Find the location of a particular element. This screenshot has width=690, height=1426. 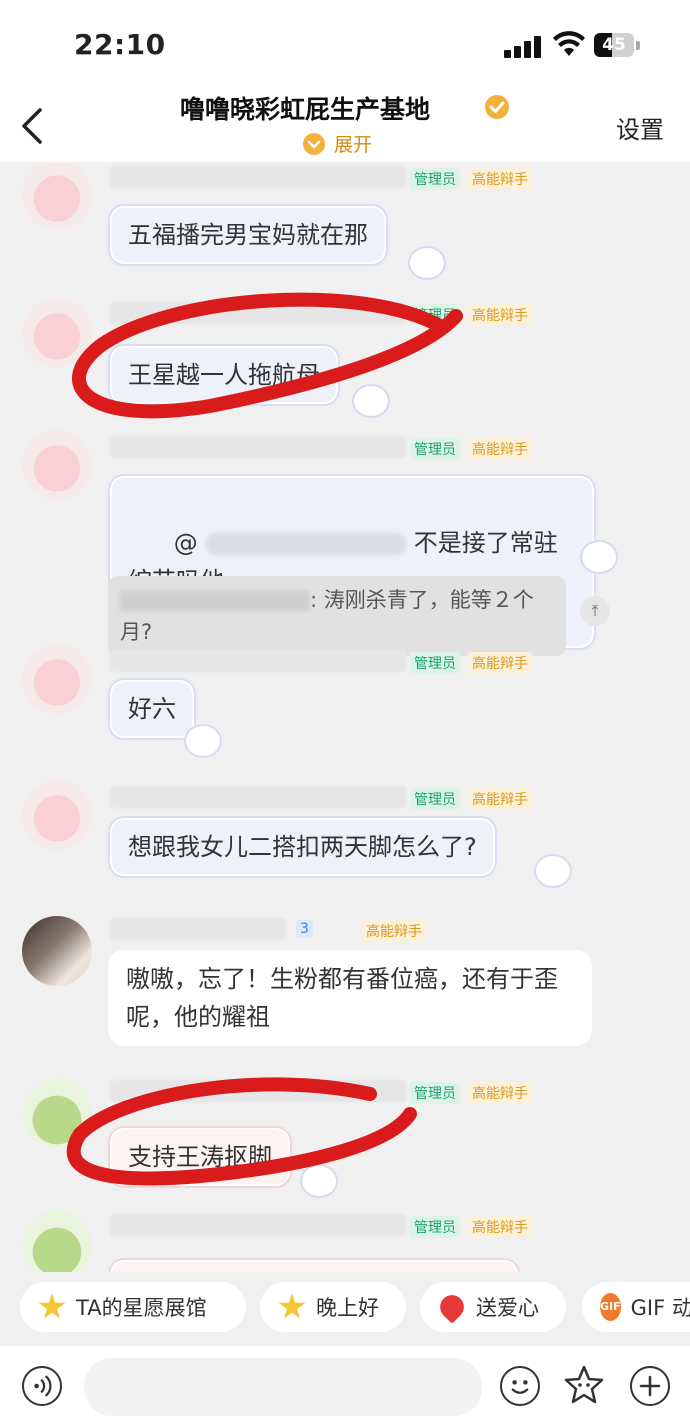

mention-symbol: @ is located at coordinates (185, 543).